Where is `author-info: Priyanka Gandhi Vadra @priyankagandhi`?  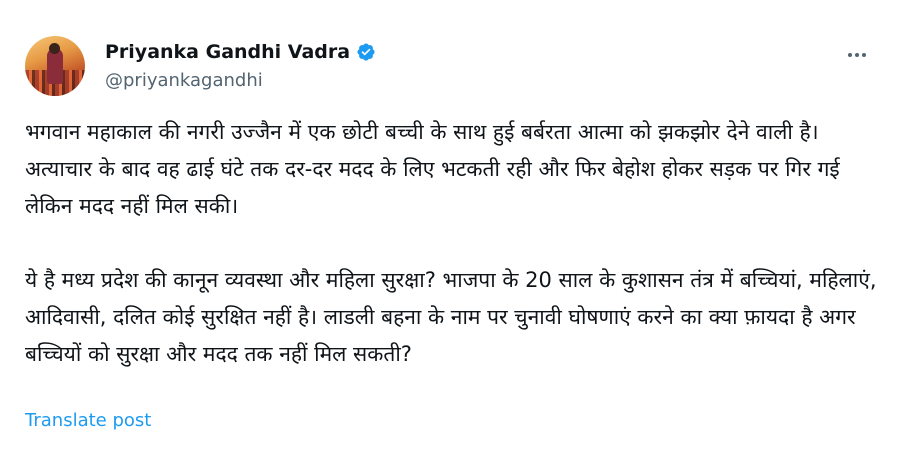
author-info: Priyanka Gandhi Vadra @priyankagandhi is located at coordinates (240, 65).